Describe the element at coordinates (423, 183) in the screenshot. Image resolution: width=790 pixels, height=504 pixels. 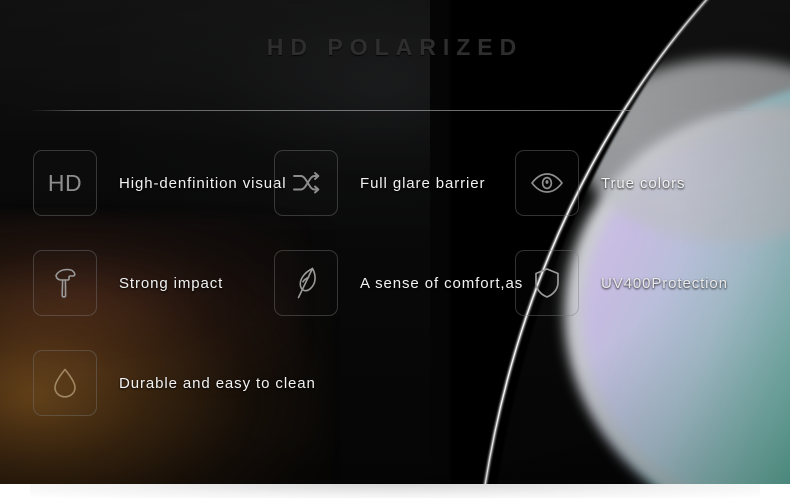
I see `feature-label: Full glare barrier` at that location.